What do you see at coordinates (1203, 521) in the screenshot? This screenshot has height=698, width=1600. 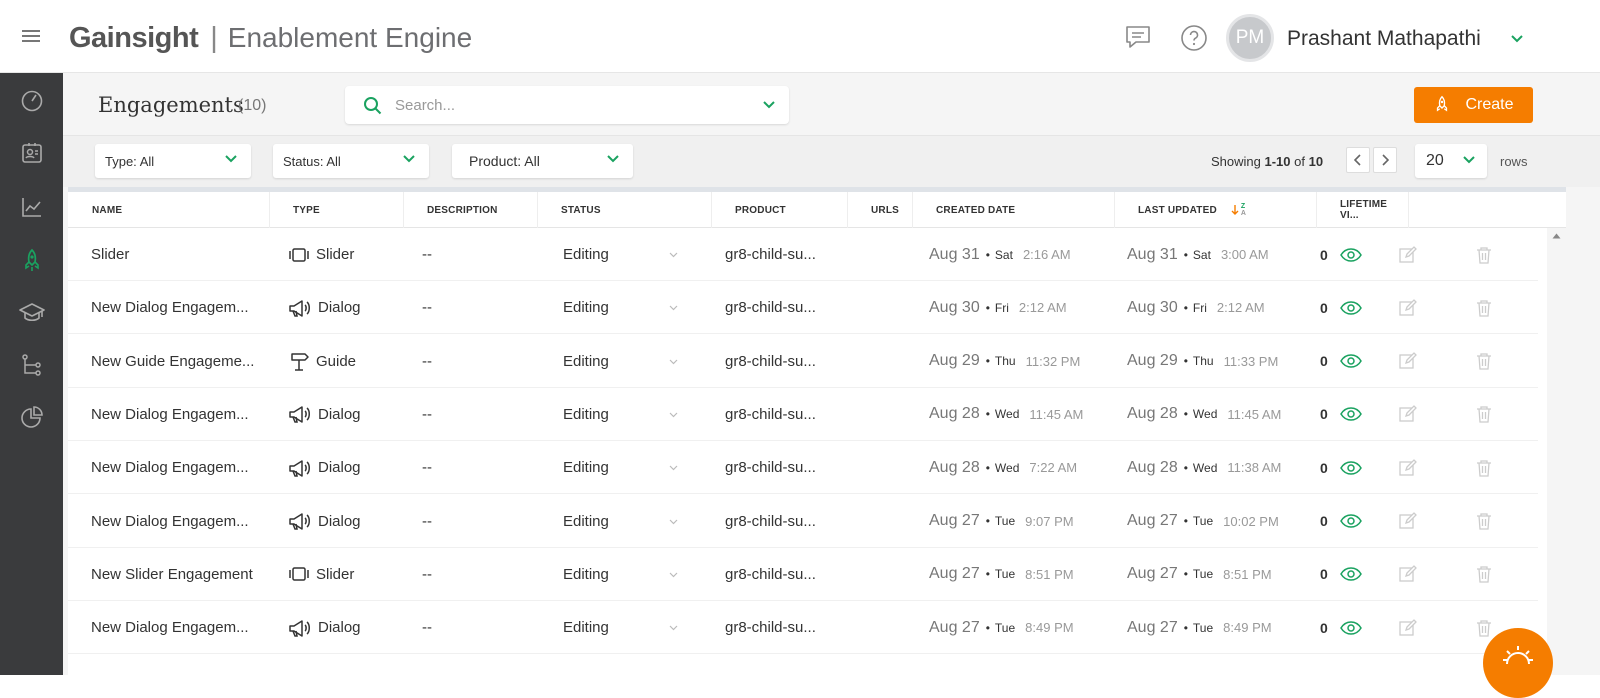 I see `updated-day: Tue` at bounding box center [1203, 521].